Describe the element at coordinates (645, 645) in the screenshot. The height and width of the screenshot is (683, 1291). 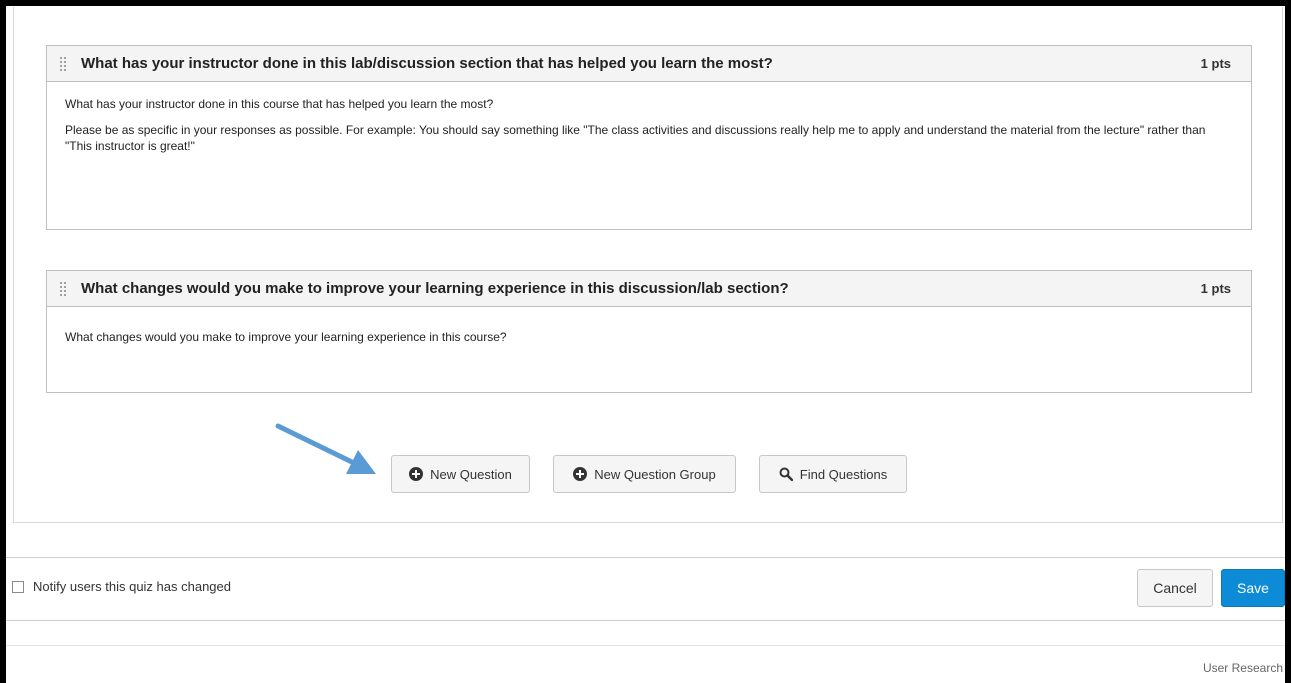
I see `page-divider` at that location.